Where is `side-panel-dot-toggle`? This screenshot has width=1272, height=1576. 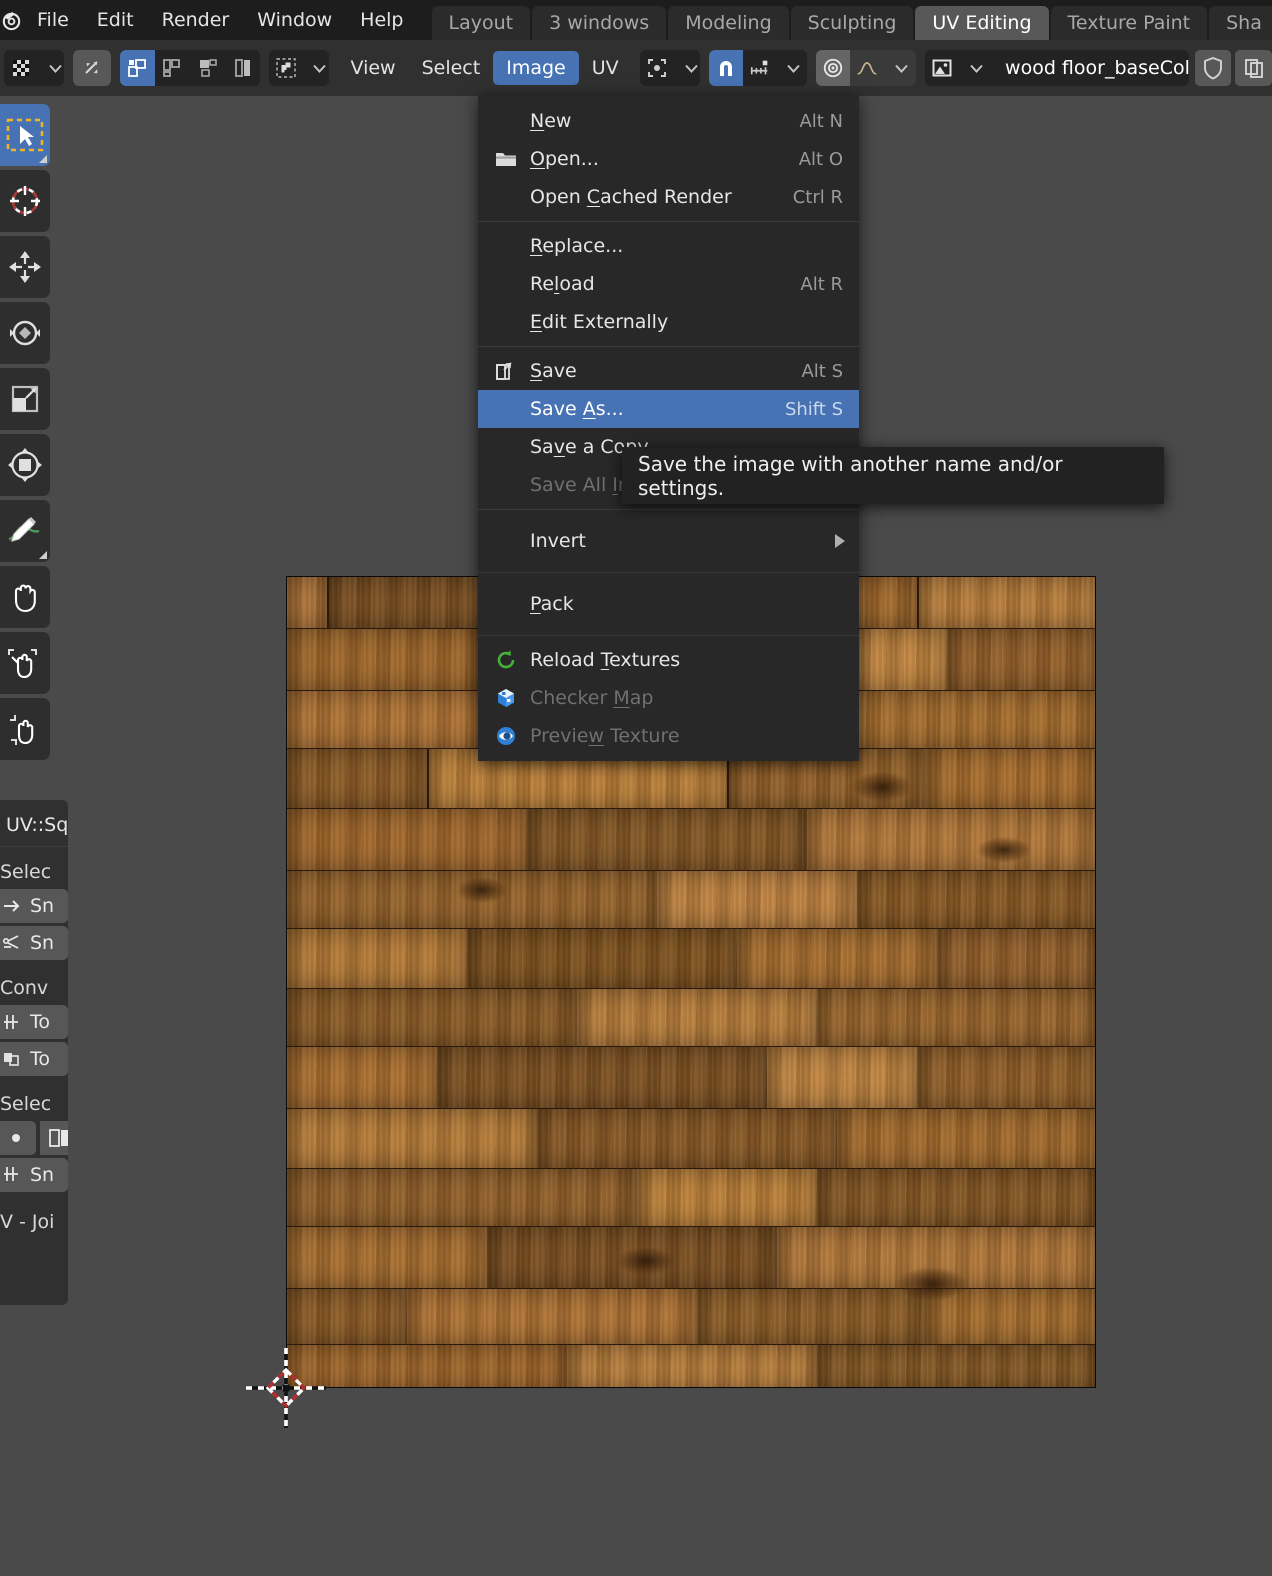
side-panel-dot-toggle is located at coordinates (18, 1138).